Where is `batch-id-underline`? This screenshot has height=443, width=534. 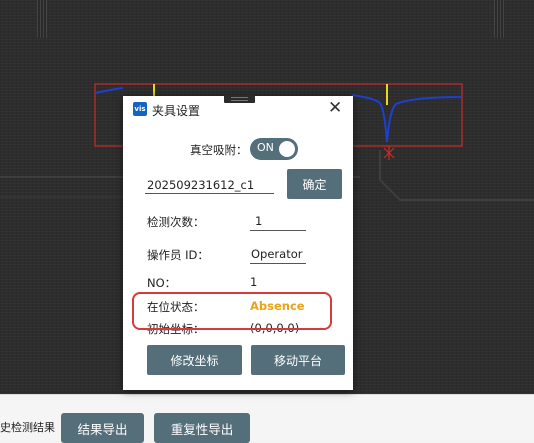
batch-id-underline is located at coordinates (209, 193).